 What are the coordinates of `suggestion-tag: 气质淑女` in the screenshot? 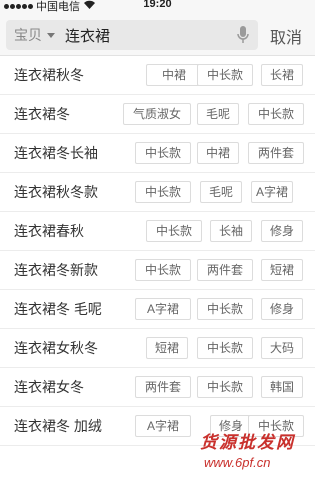 It's located at (157, 114).